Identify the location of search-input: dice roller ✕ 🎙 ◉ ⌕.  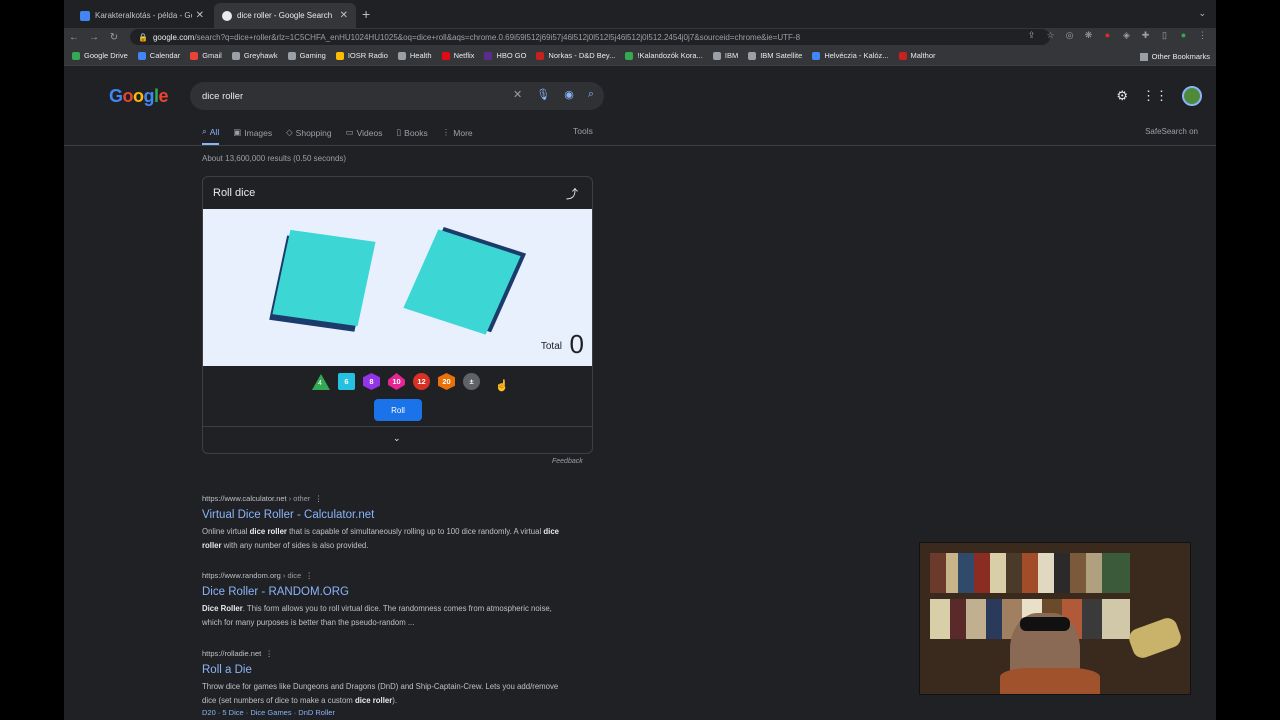
(397, 96).